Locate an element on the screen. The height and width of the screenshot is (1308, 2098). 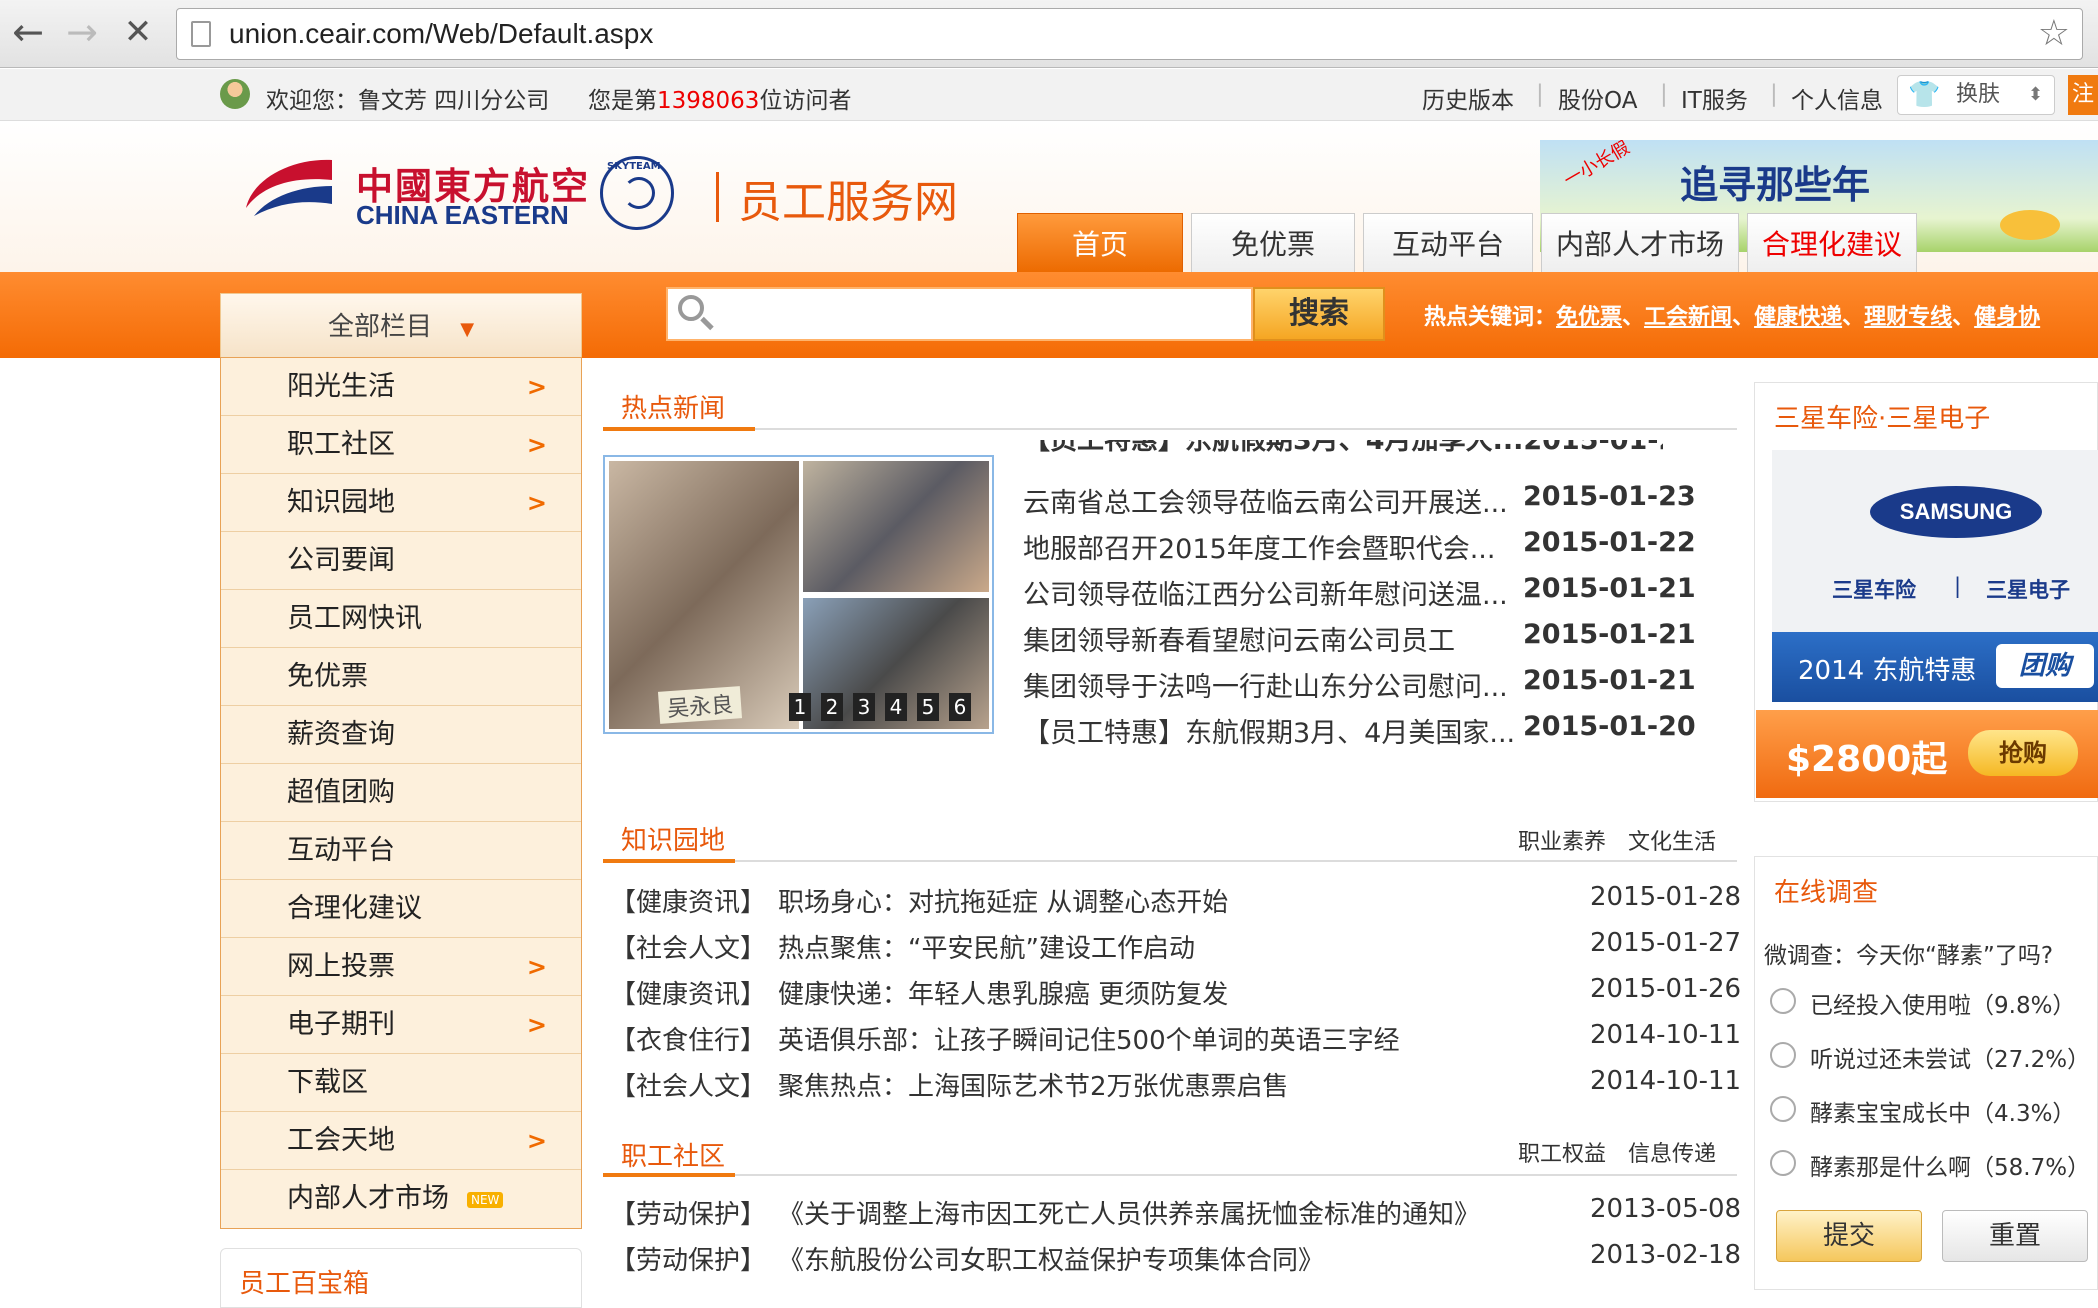
sidebar-item: 职工社区 > is located at coordinates (401, 445).